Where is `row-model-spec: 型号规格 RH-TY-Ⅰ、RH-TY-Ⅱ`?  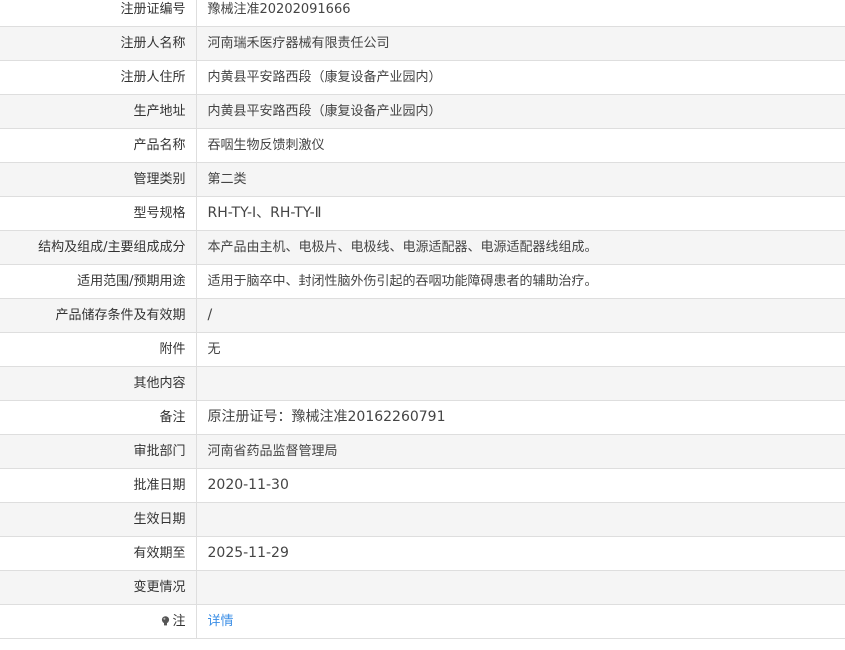 row-model-spec: 型号规格 RH-TY-Ⅰ、RH-TY-Ⅱ is located at coordinates (422, 213).